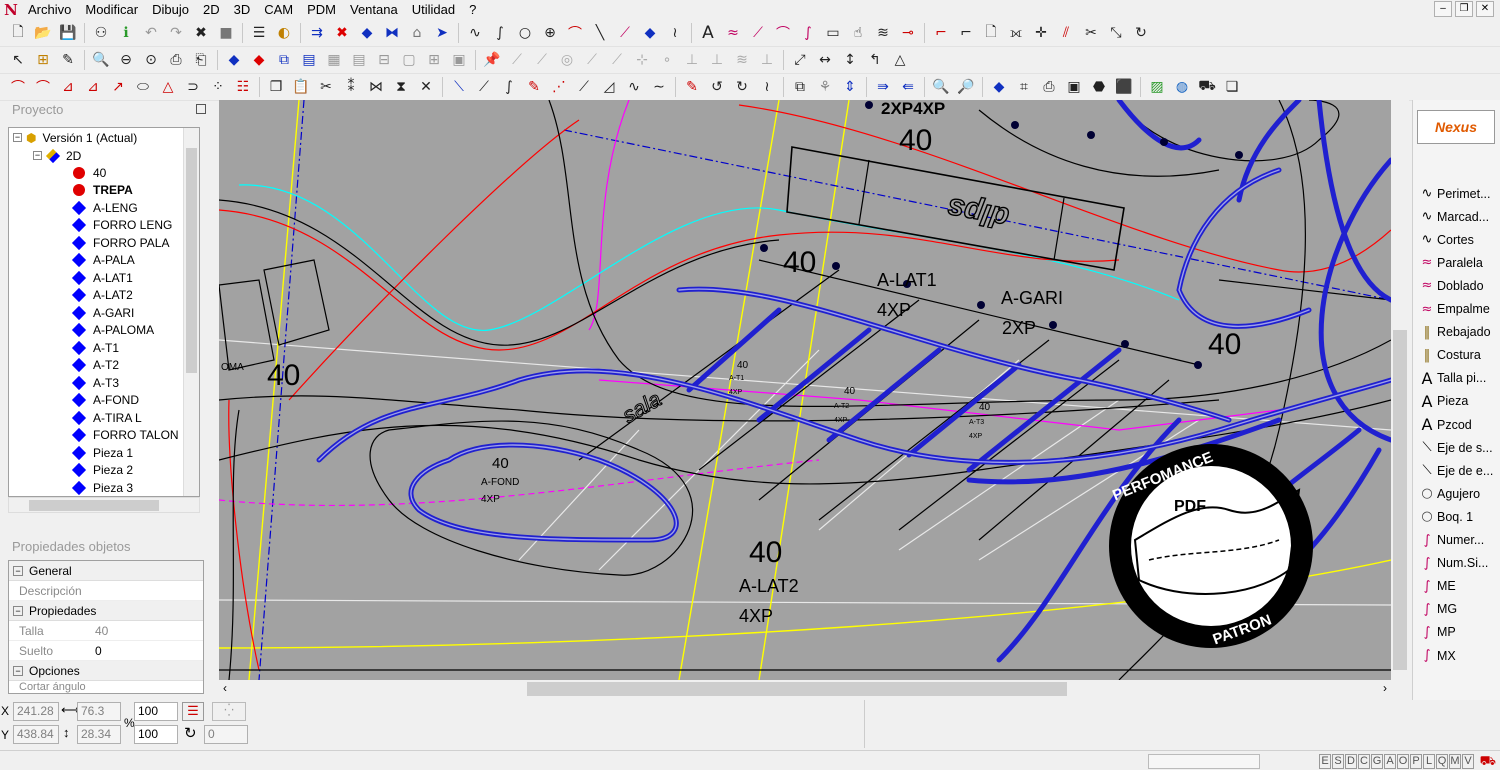 This screenshot has width=1500, height=770. I want to click on rotate-r-icon: ↻, so click(742, 87).